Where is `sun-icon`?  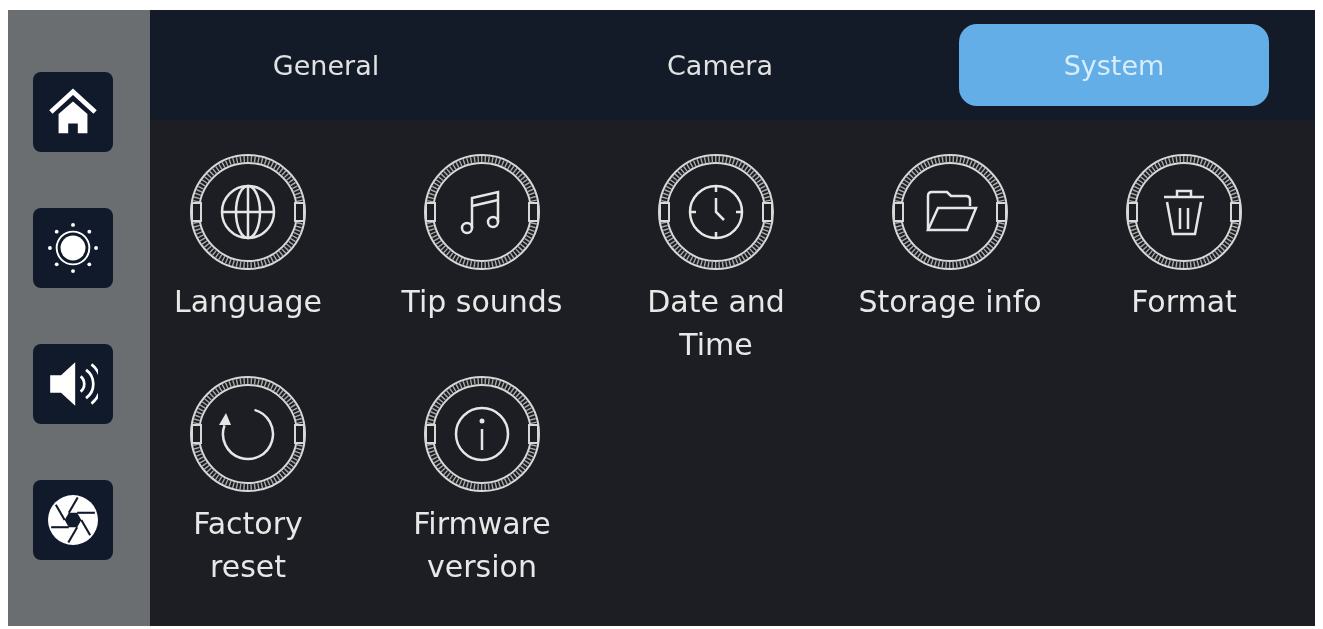 sun-icon is located at coordinates (73, 248).